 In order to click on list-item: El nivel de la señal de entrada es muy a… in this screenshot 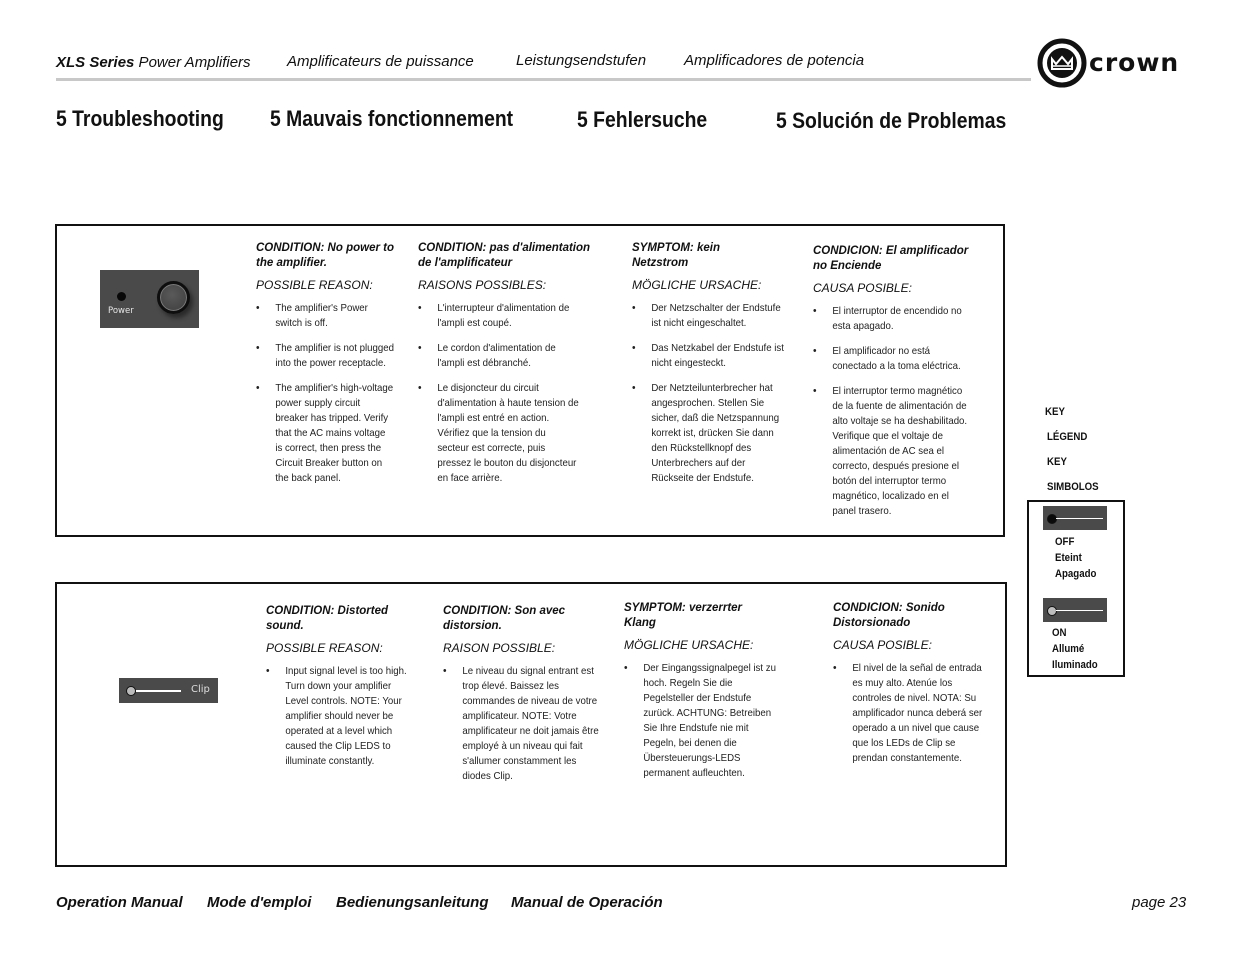, I will do `click(911, 713)`.